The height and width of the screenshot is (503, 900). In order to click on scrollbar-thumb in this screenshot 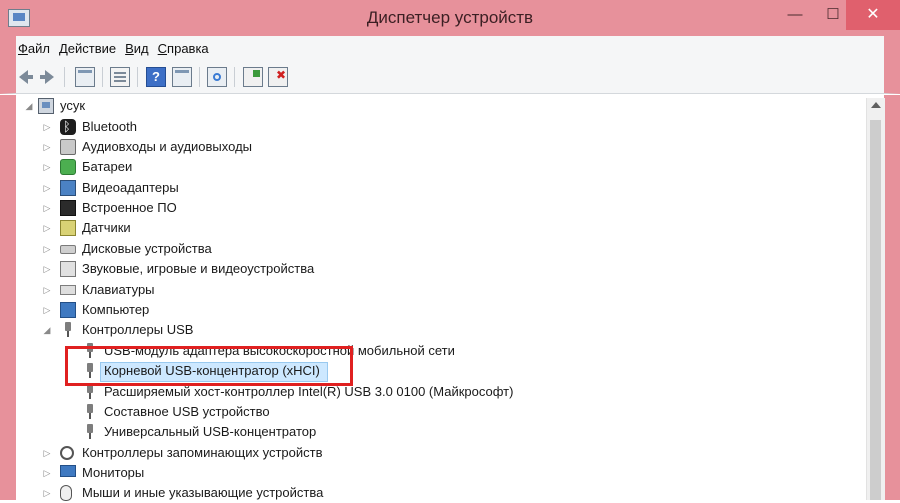, I will do `click(875, 310)`.